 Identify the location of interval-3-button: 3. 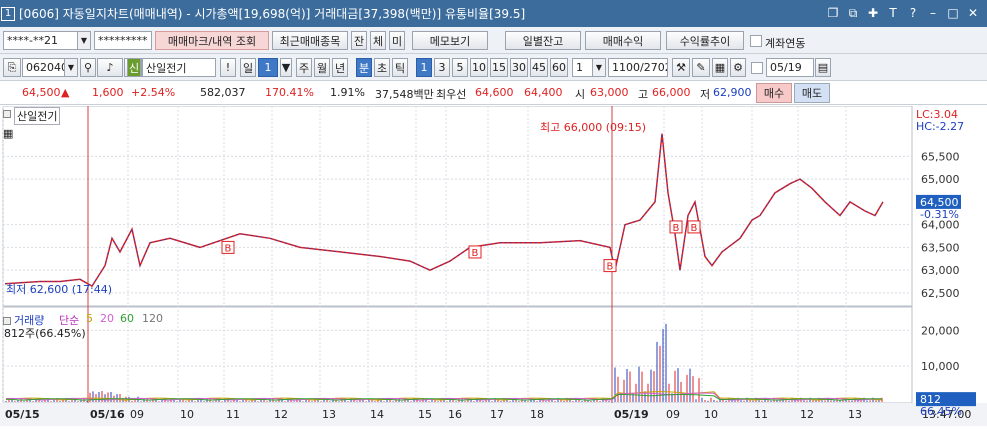
(442, 67).